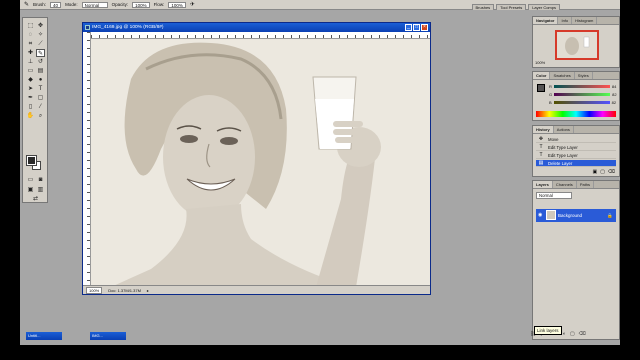 This screenshot has width=640, height=360. I want to click on move-tool-icon: ✥, so click(40, 26).